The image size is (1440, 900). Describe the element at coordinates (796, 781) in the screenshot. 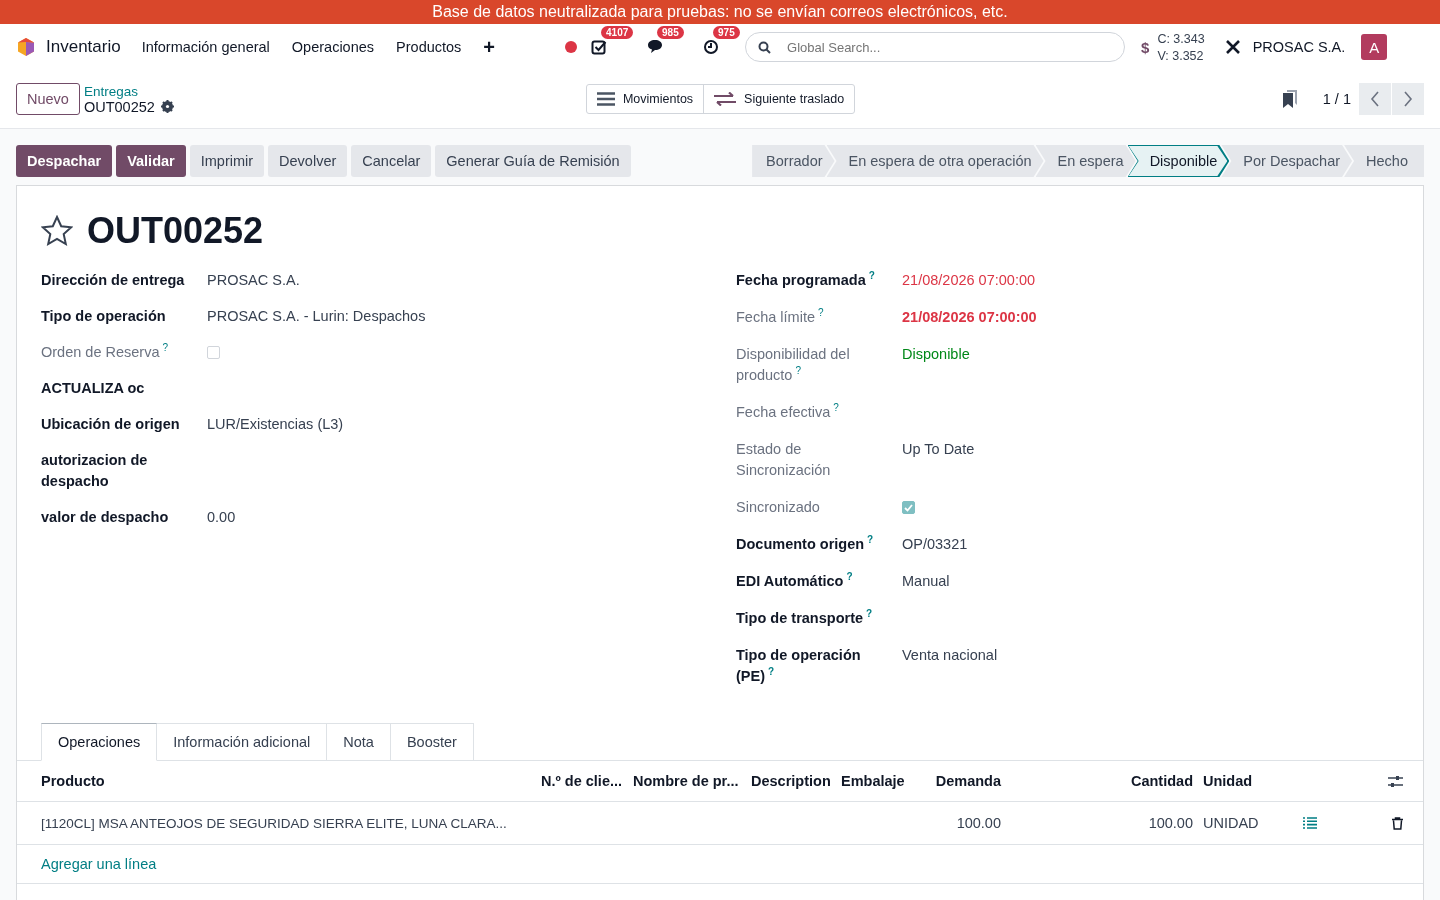

I see `column-header: Description` at that location.